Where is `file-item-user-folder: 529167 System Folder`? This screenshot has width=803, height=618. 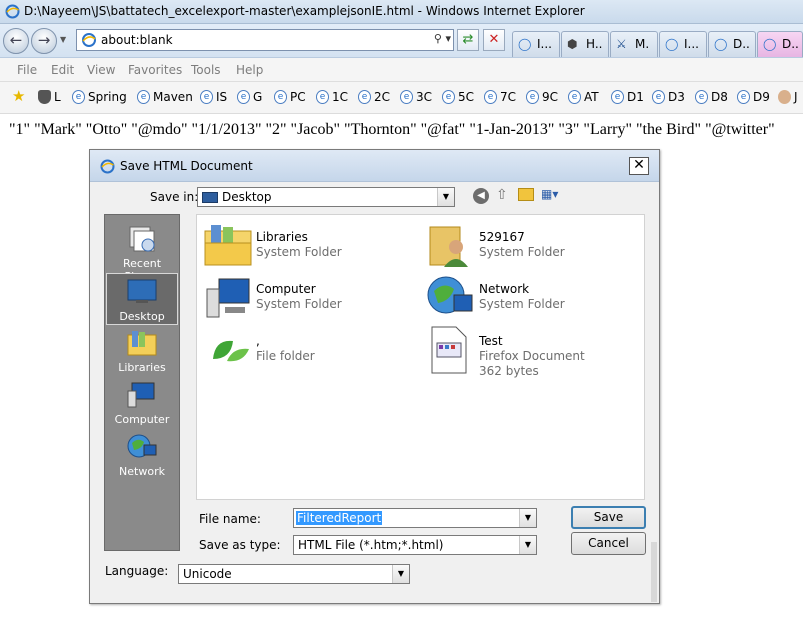 file-item-user-folder: 529167 System Folder is located at coordinates (531, 247).